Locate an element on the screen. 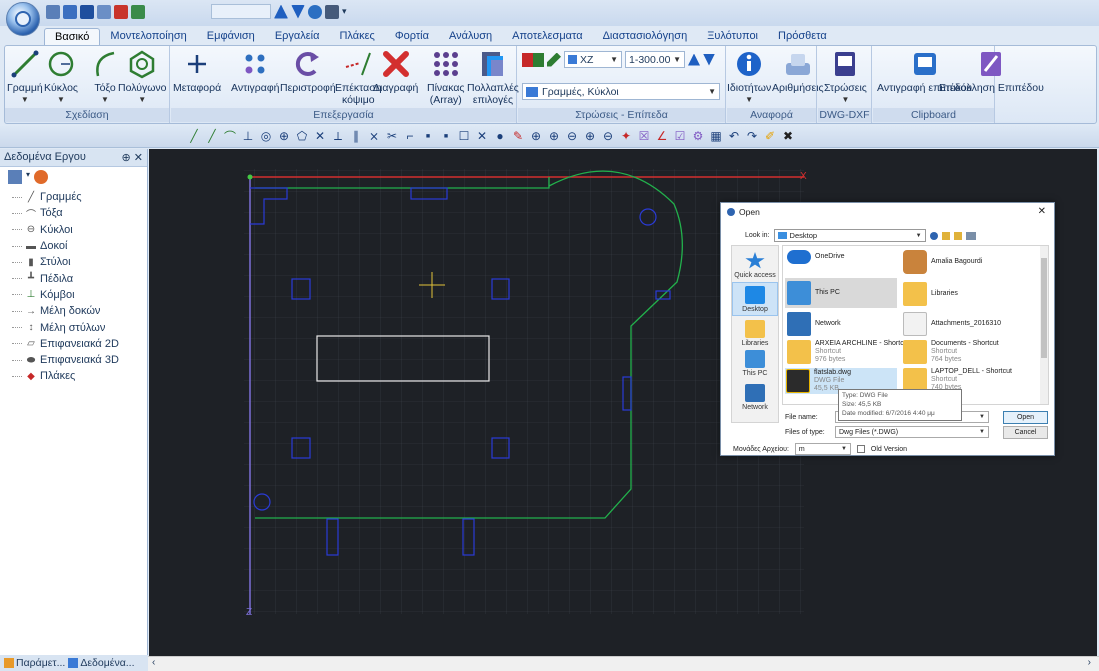  tab-basic: Βασικό is located at coordinates (72, 37).